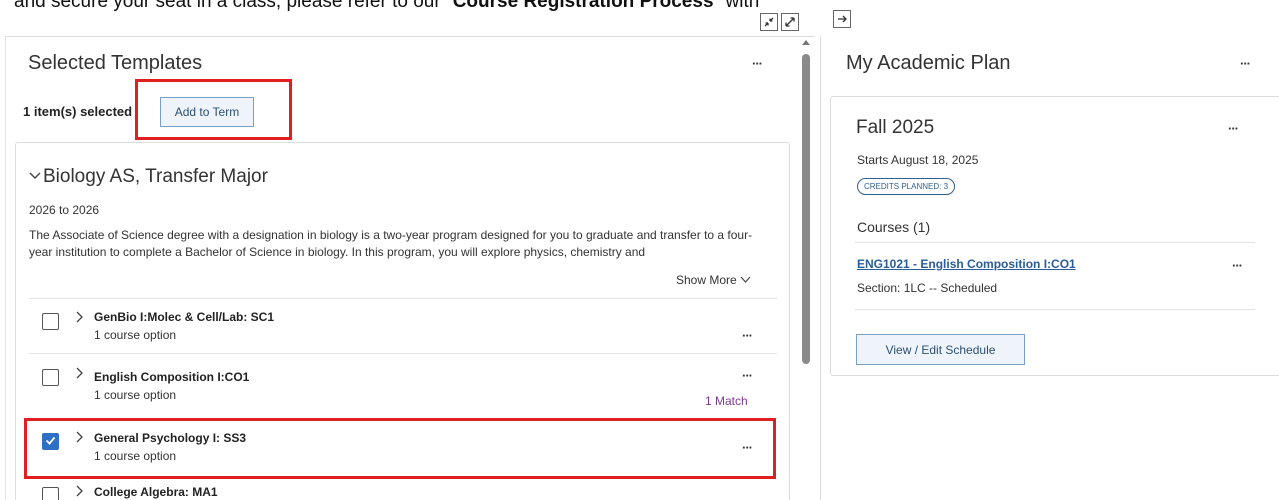  Describe the element at coordinates (400, 448) in the screenshot. I see `highlight-box-psychology` at that location.